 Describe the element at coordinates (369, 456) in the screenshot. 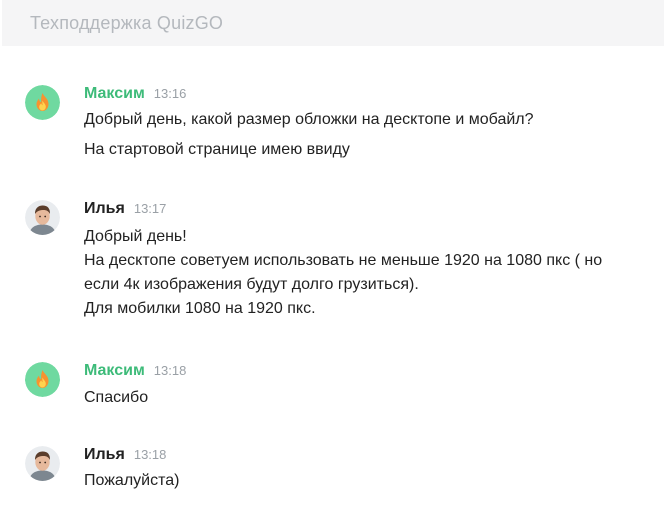

I see `message-header: Илья 13:18` at that location.